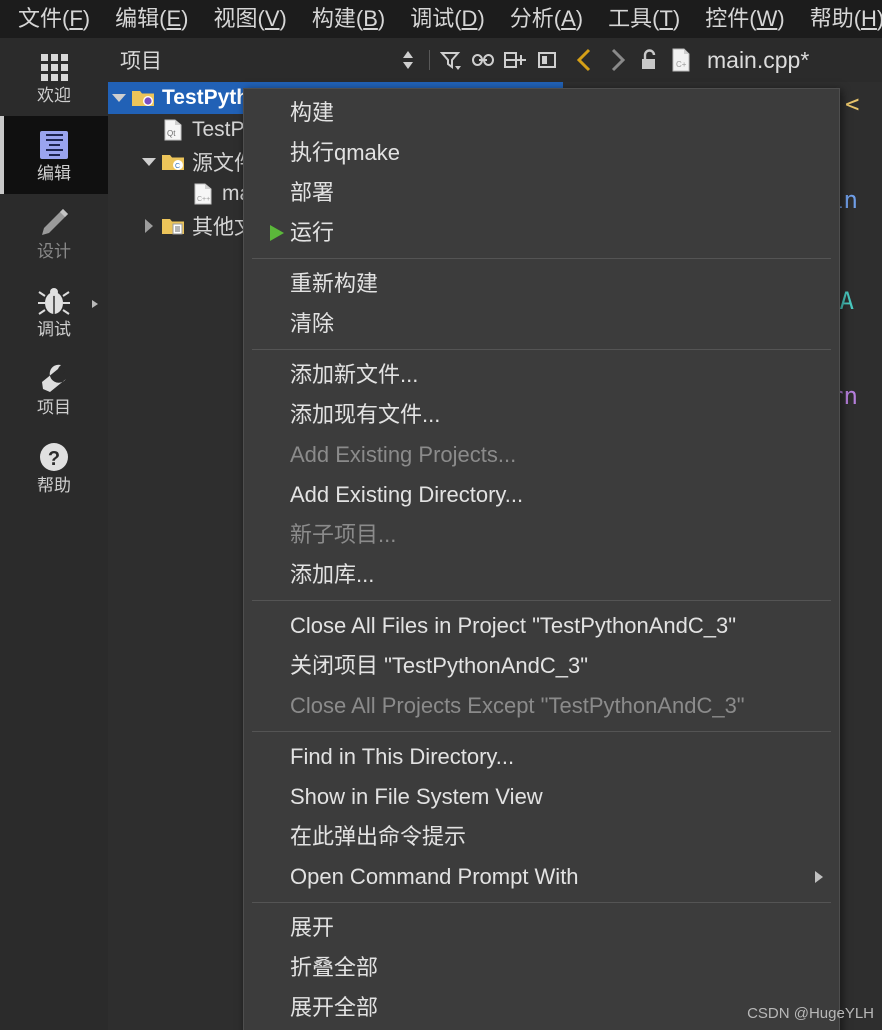 Image resolution: width=882 pixels, height=1030 pixels. Describe the element at coordinates (767, 18) in the screenshot. I see `menu-accel-key: W` at that location.